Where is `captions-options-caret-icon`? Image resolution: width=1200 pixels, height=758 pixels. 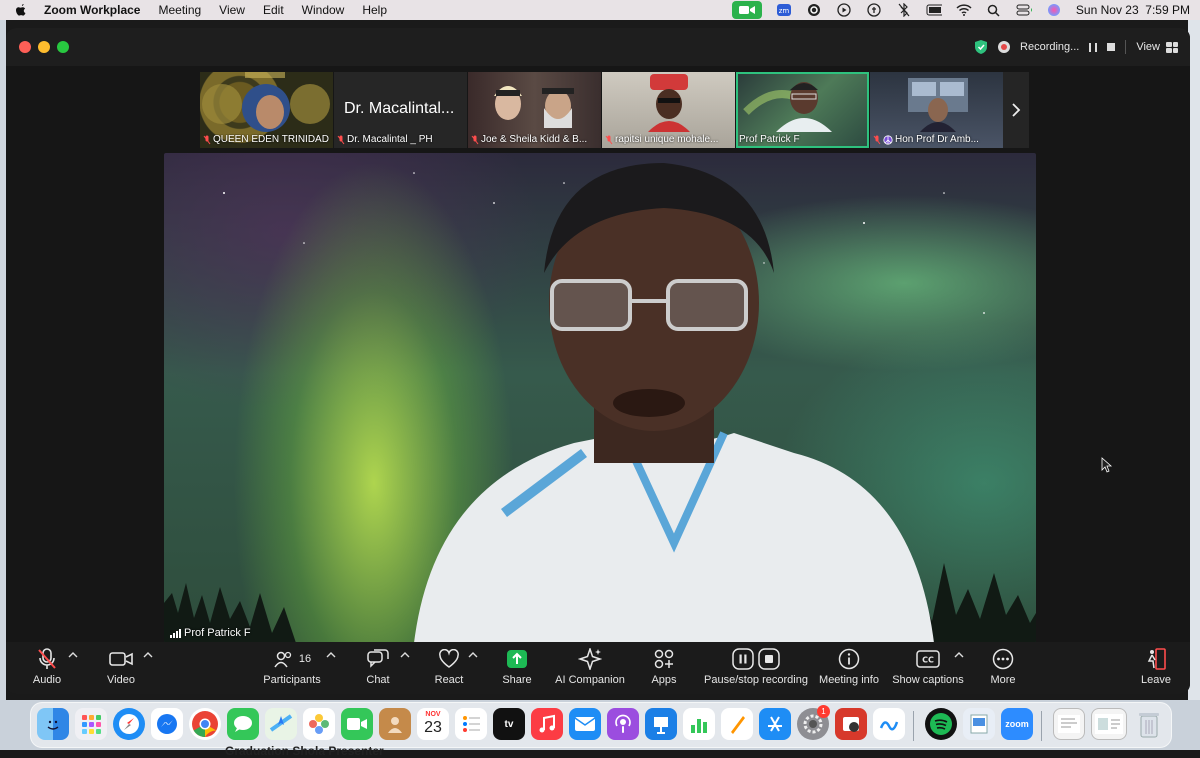
captions-options-caret-icon is located at coordinates (959, 655).